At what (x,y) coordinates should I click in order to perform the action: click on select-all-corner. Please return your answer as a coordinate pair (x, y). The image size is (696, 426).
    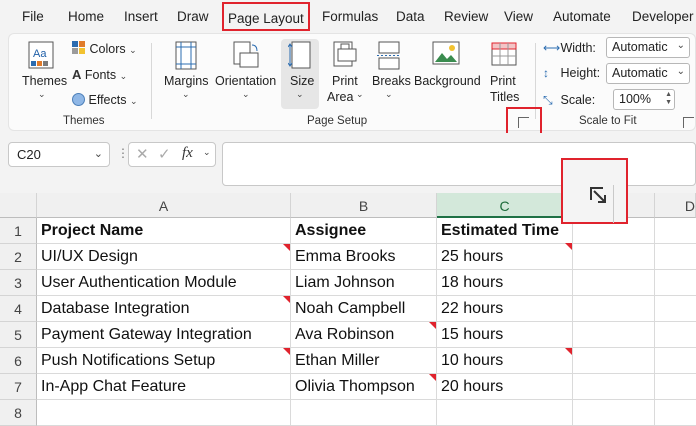
    Looking at the image, I should click on (18, 205).